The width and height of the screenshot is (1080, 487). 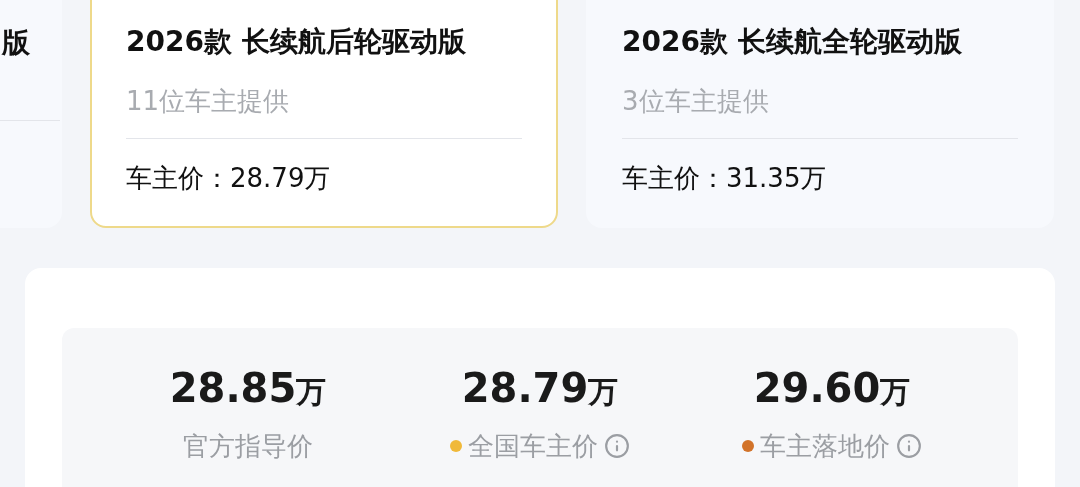 I want to click on trim-title: 2026款 长续航后轮驱动版, so click(x=296, y=42).